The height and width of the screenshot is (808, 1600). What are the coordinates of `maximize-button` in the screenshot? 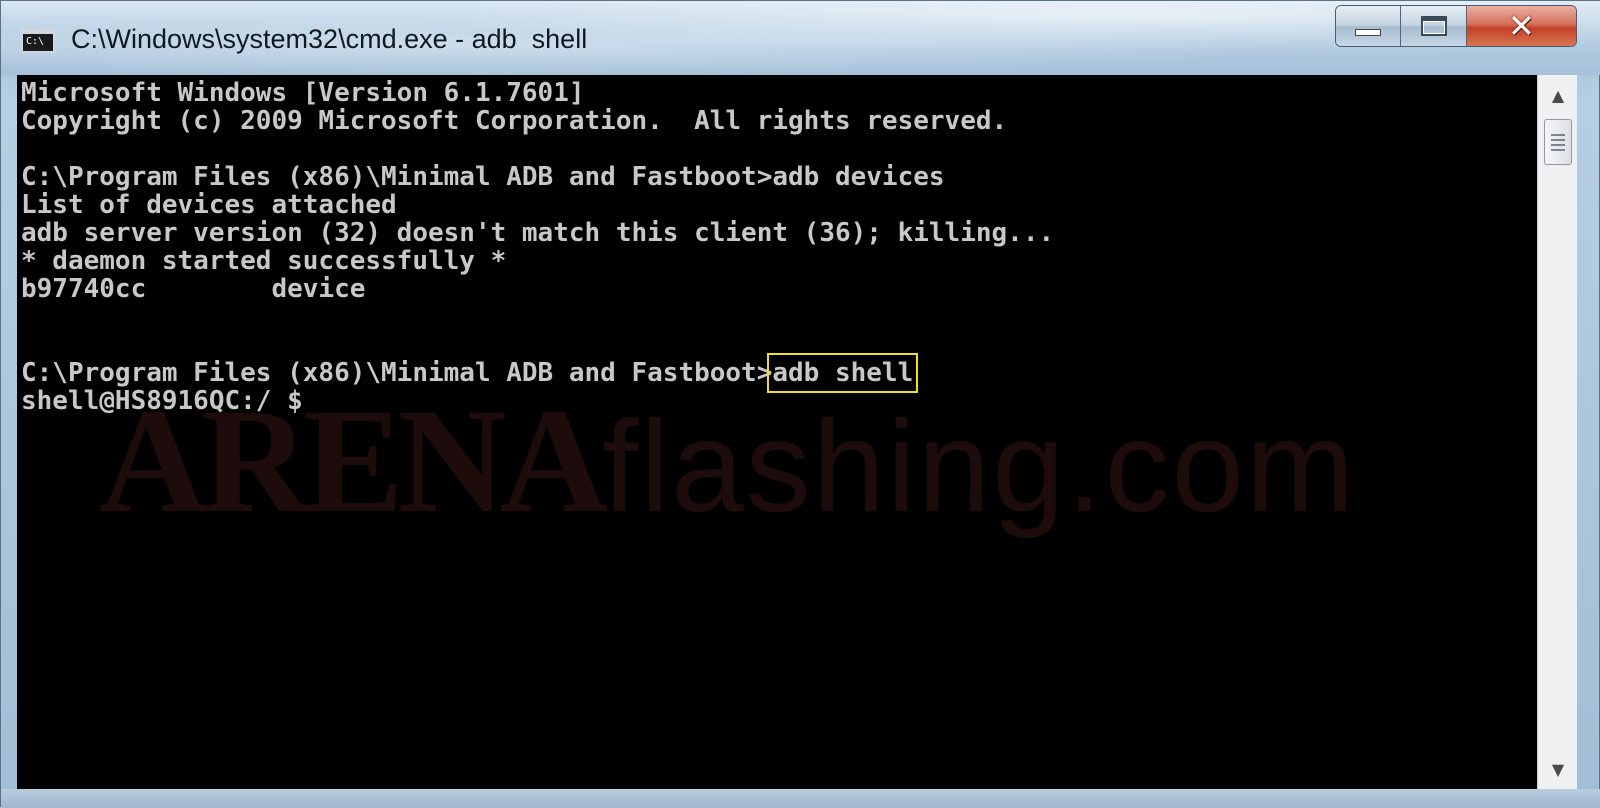 It's located at (1434, 26).